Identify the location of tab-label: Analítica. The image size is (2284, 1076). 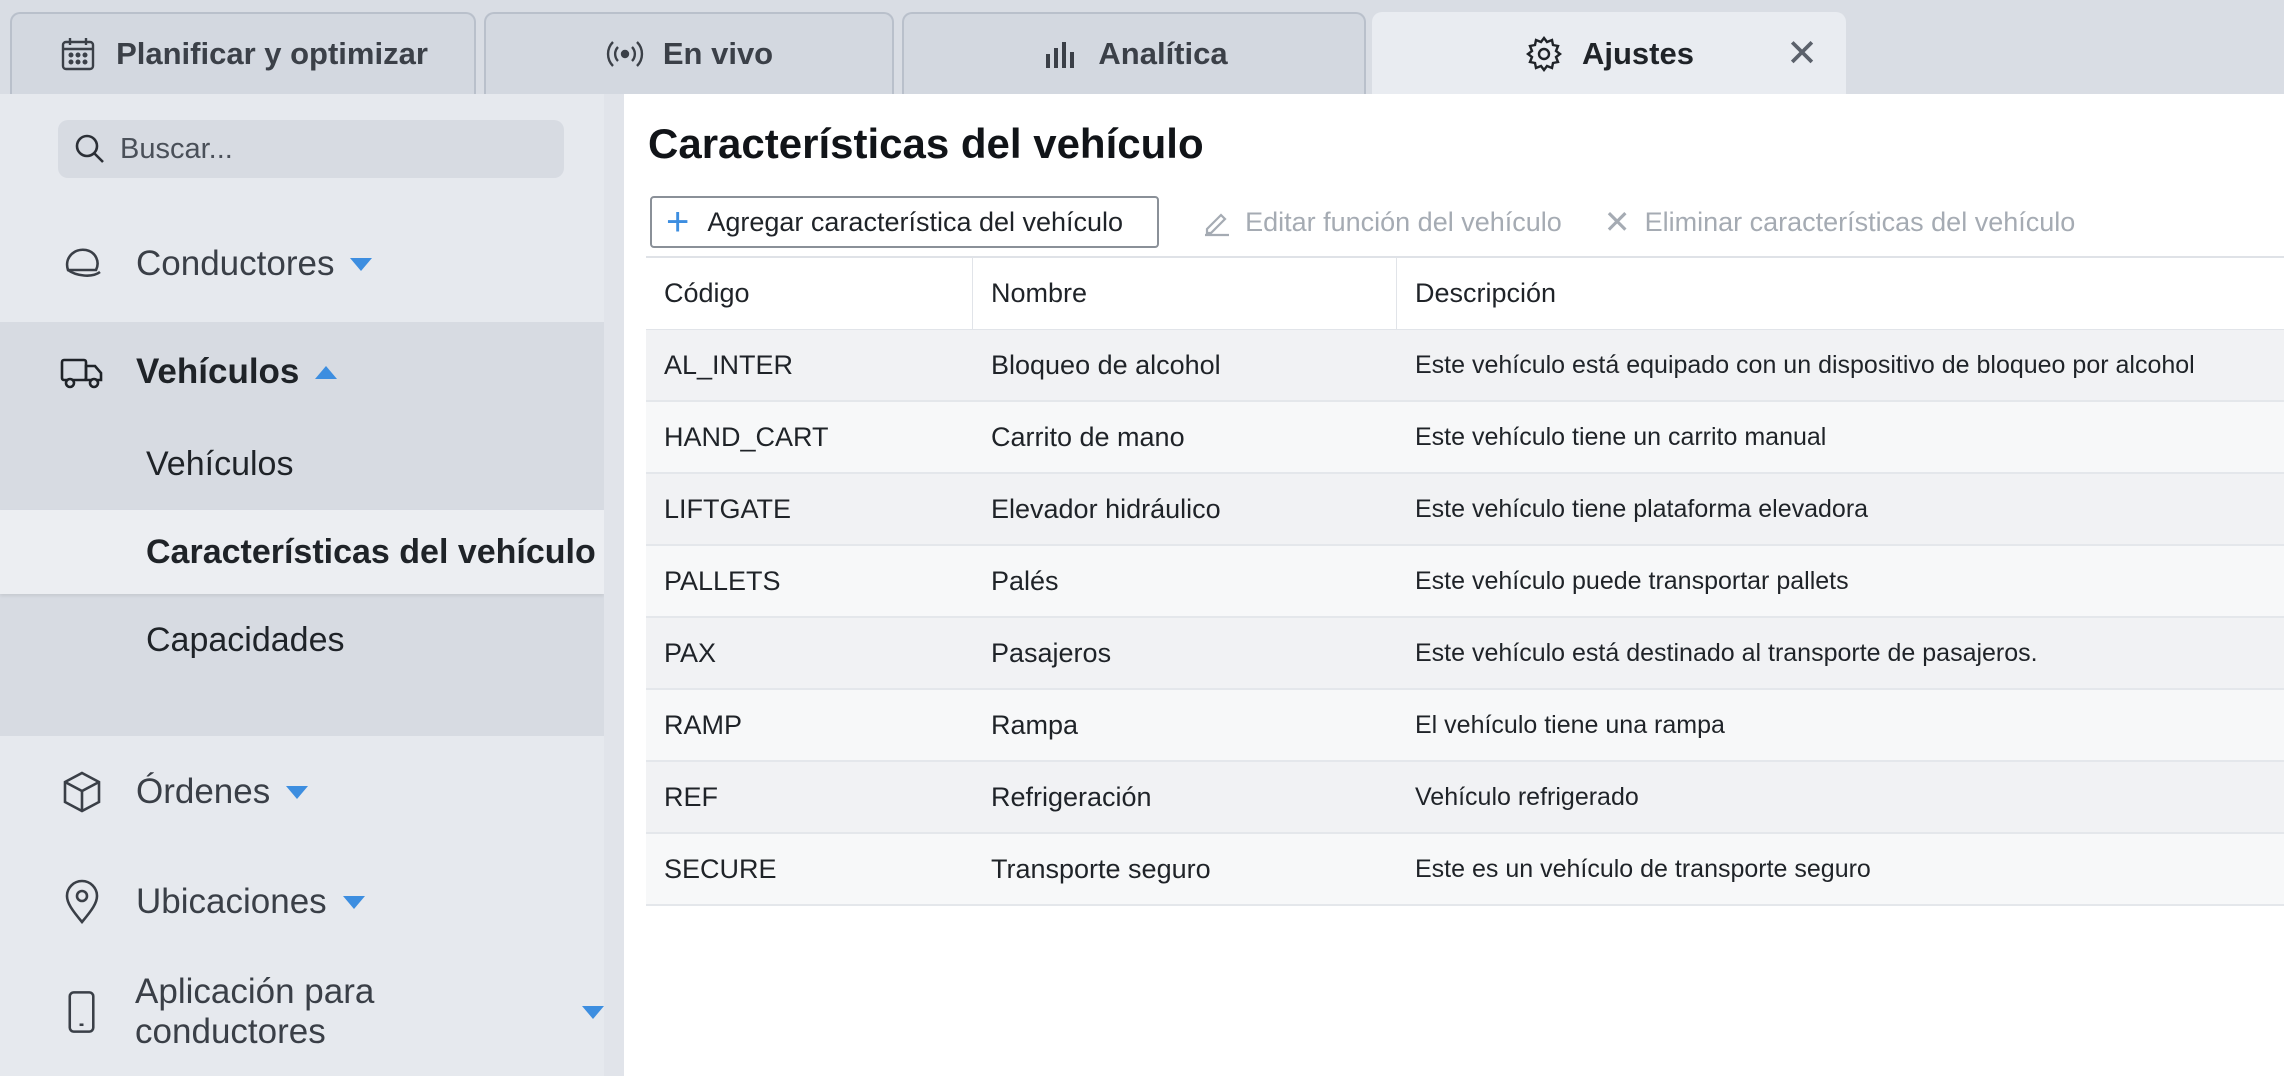
(1163, 53).